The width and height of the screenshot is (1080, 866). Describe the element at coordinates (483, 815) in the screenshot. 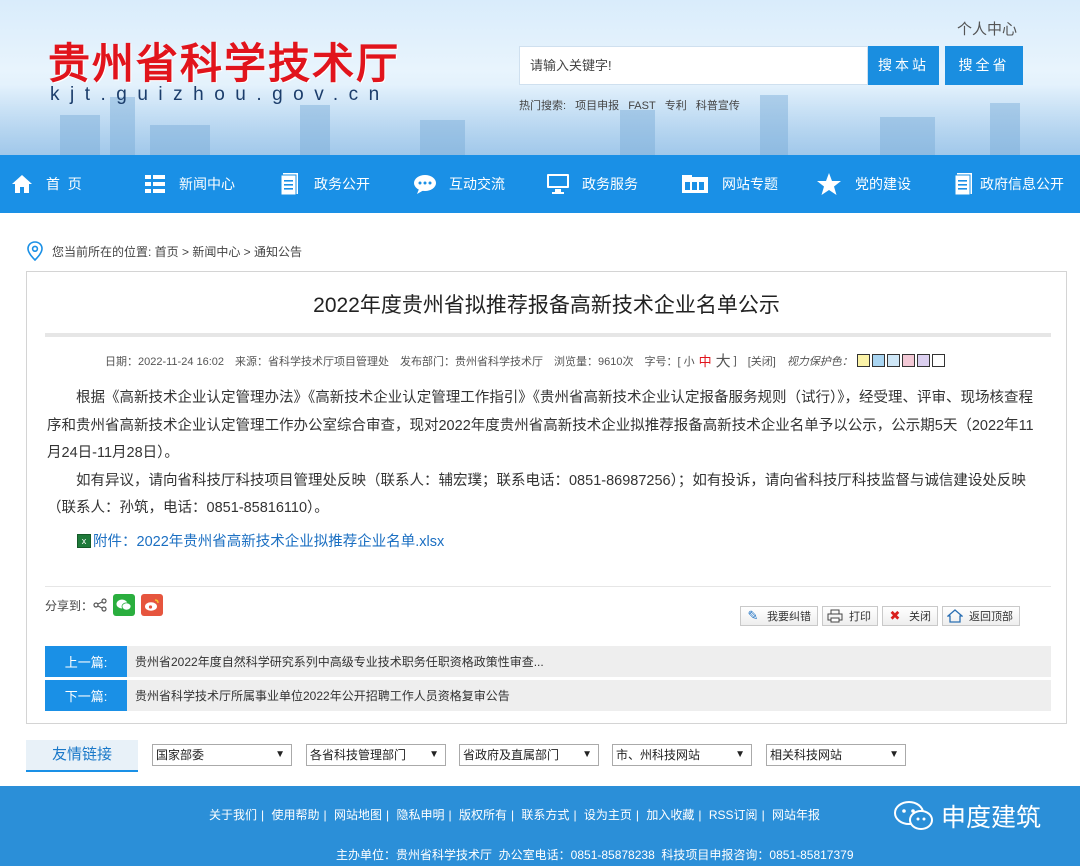

I see `footer-link: 版权所有` at that location.